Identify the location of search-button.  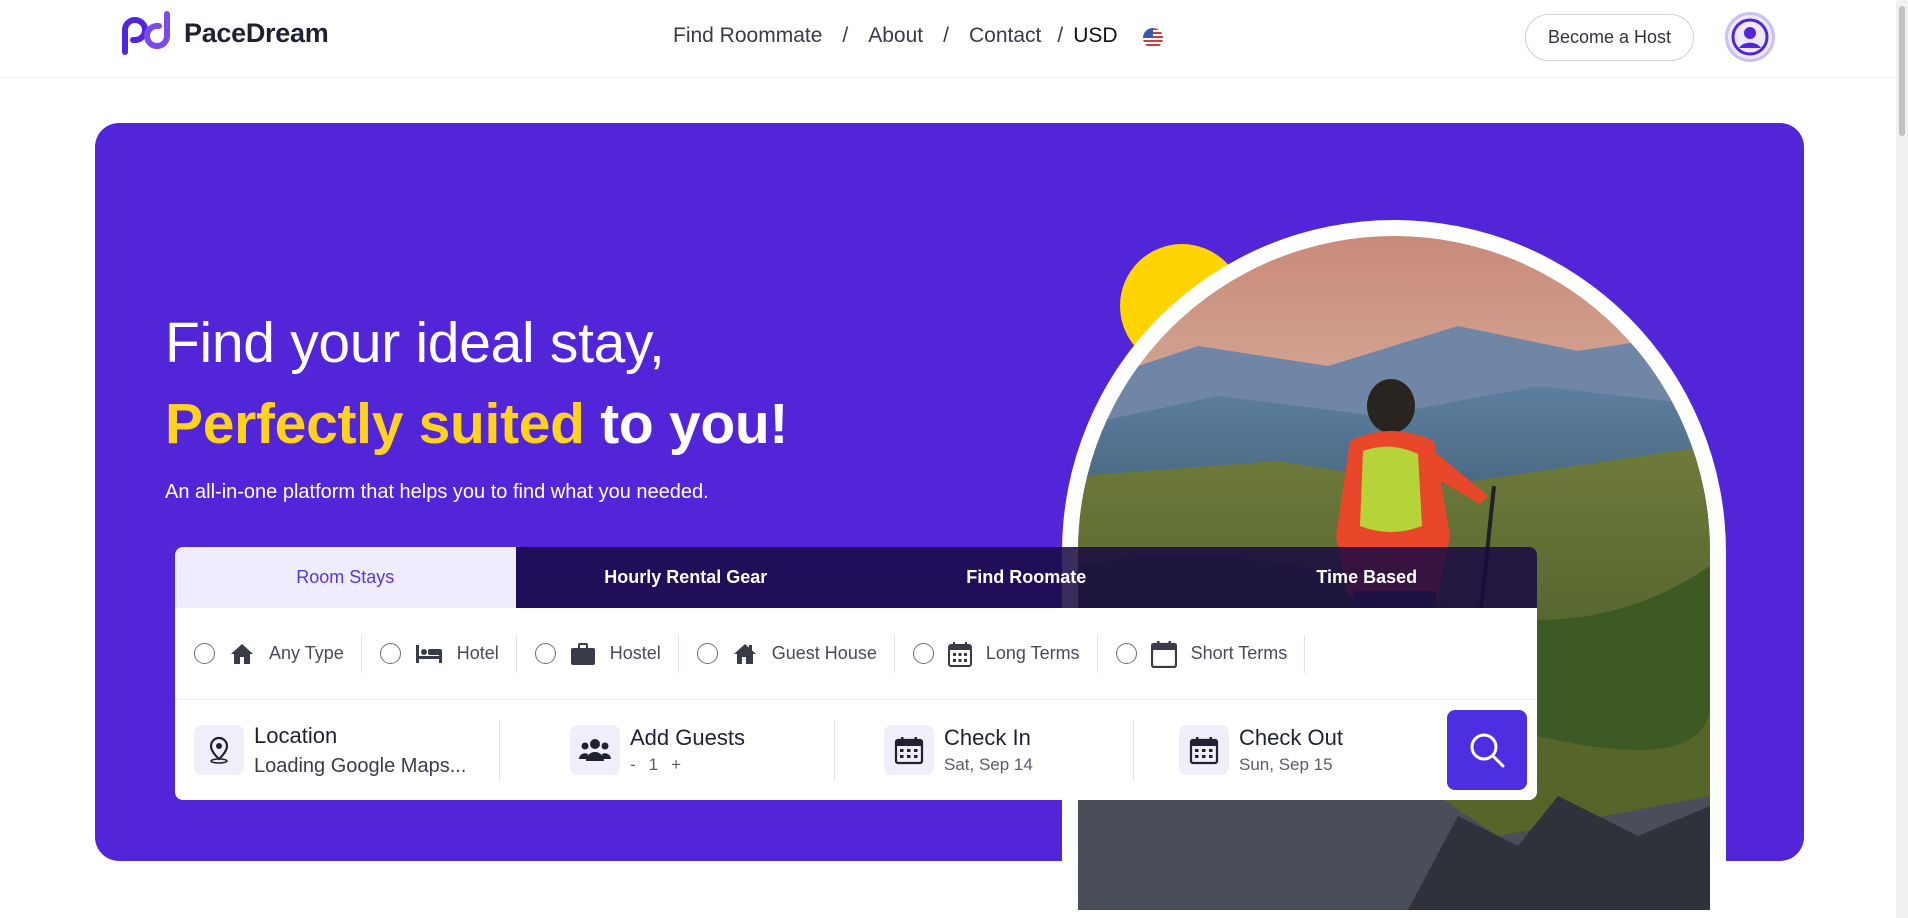
(1487, 750).